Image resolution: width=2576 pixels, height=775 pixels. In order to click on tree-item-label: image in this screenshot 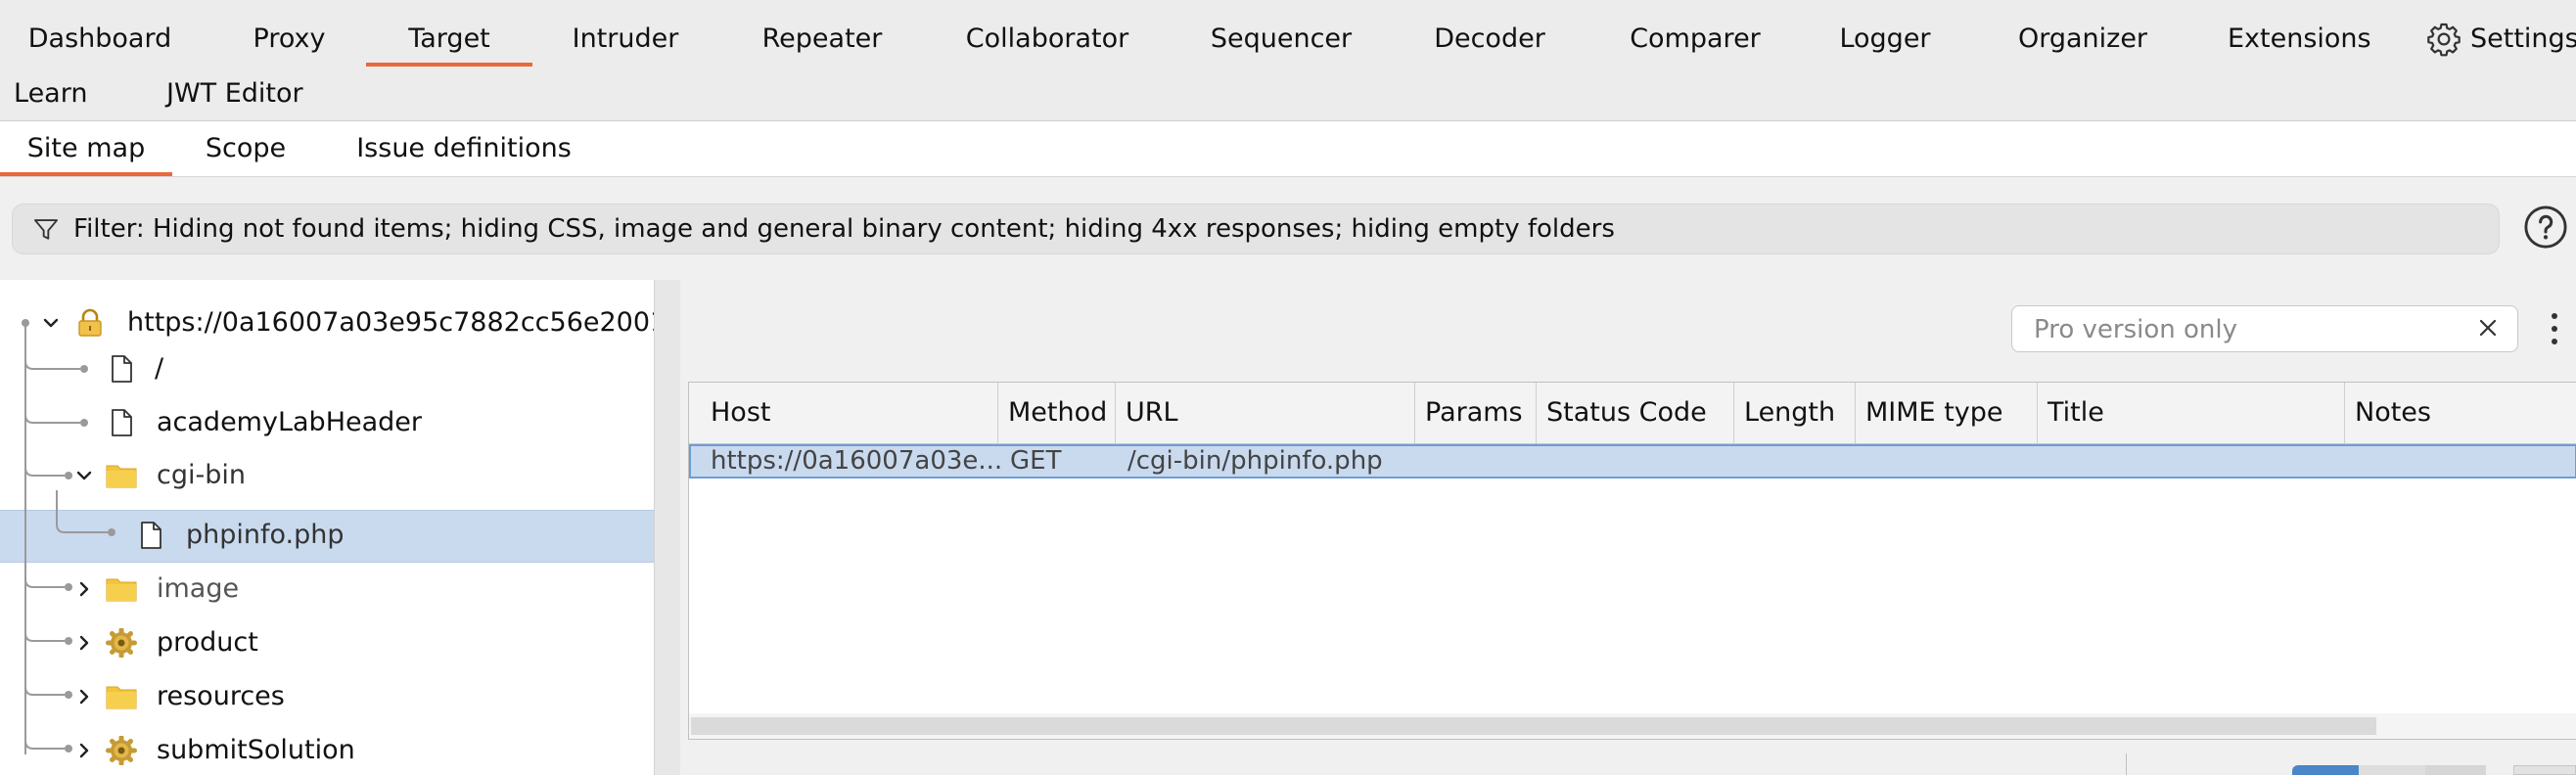, I will do `click(199, 588)`.